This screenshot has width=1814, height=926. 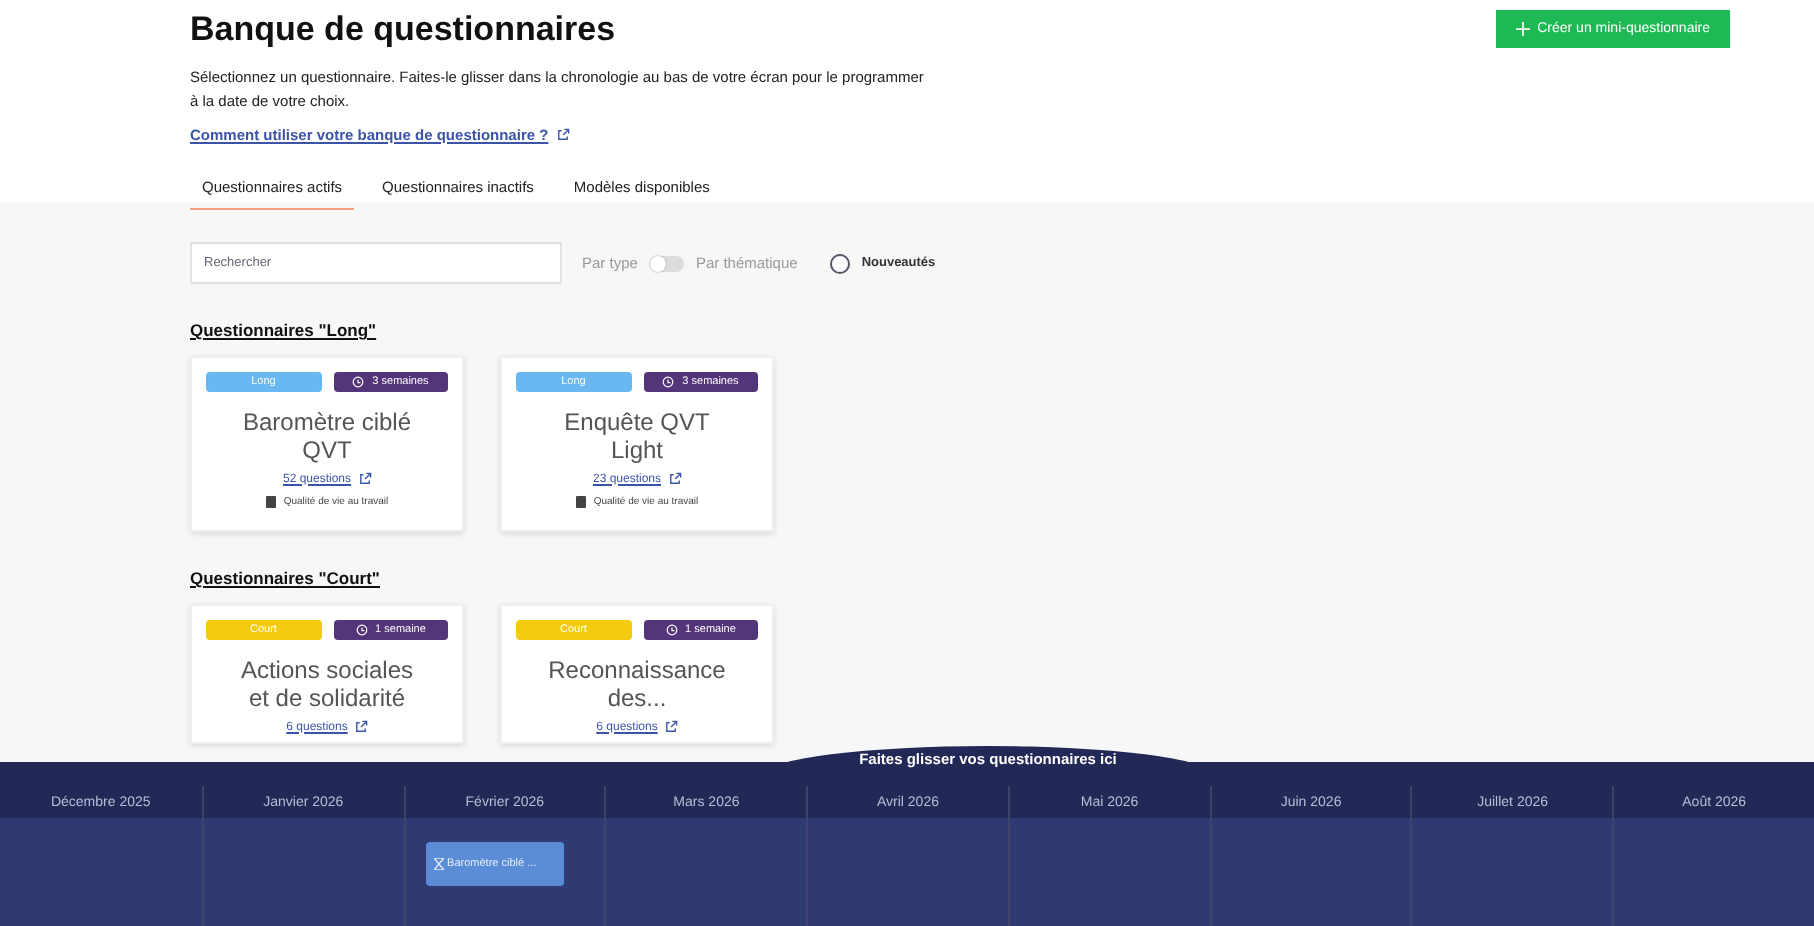 What do you see at coordinates (839, 263) in the screenshot?
I see `radio-button` at bounding box center [839, 263].